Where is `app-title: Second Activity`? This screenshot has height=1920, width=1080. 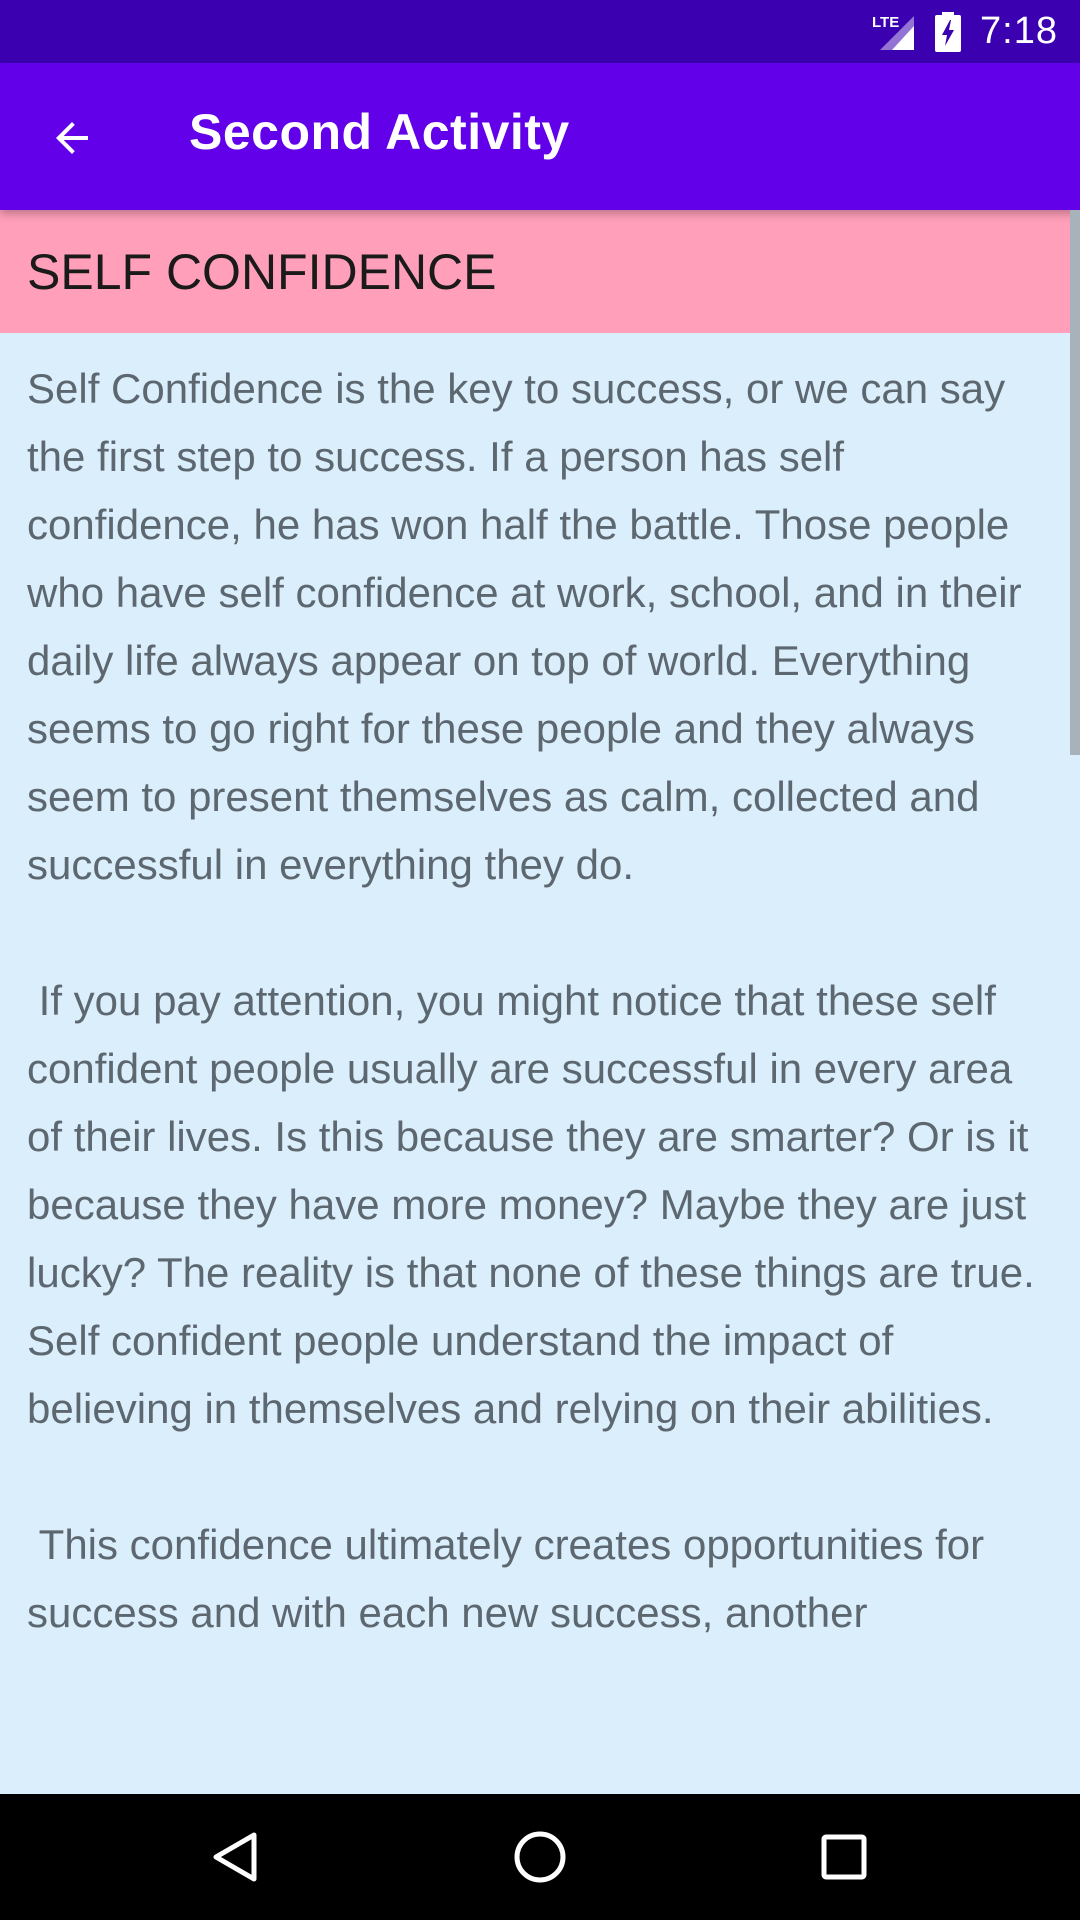
app-title: Second Activity is located at coordinates (379, 132).